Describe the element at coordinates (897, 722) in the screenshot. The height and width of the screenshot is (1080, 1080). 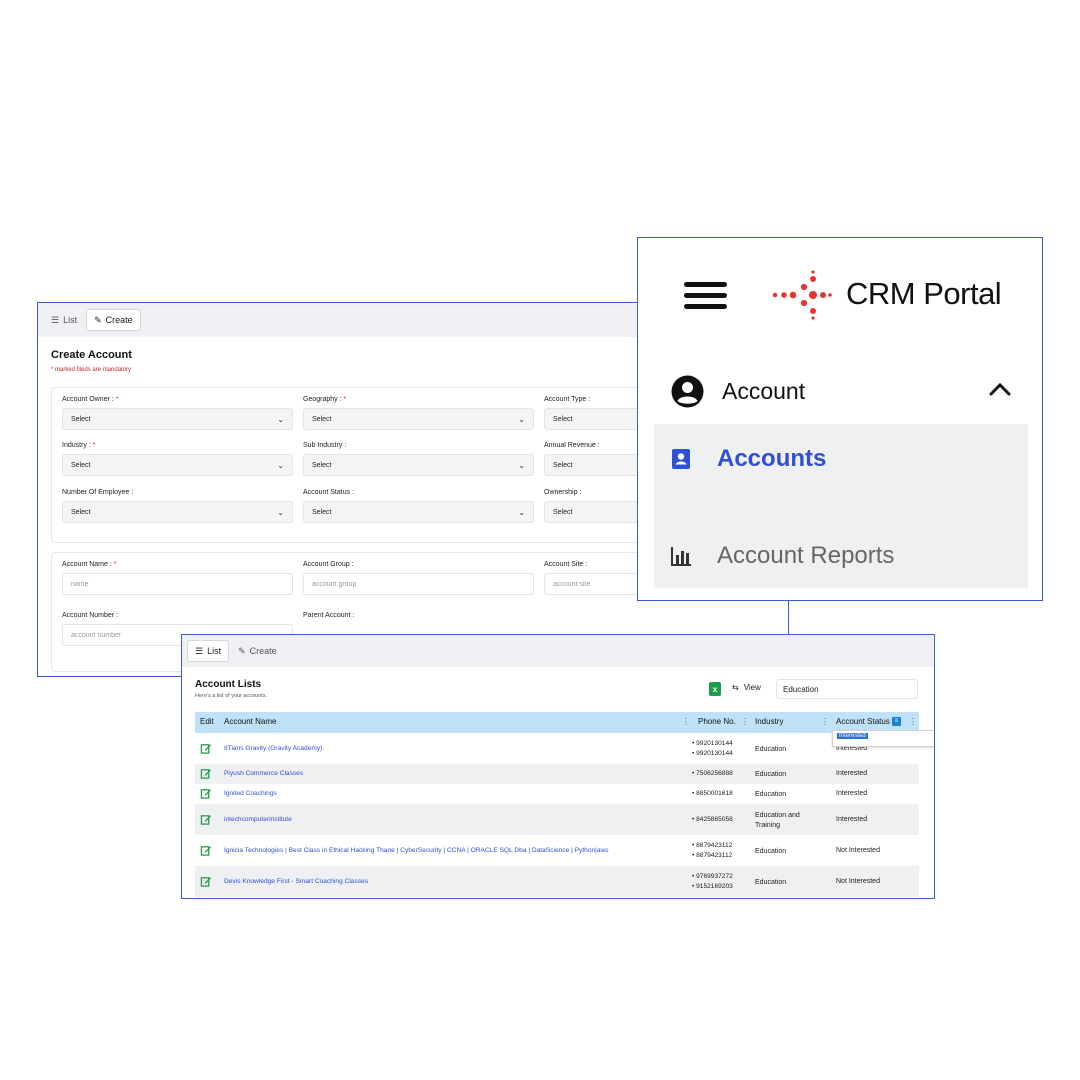
I see `filter-icon: ≡` at that location.